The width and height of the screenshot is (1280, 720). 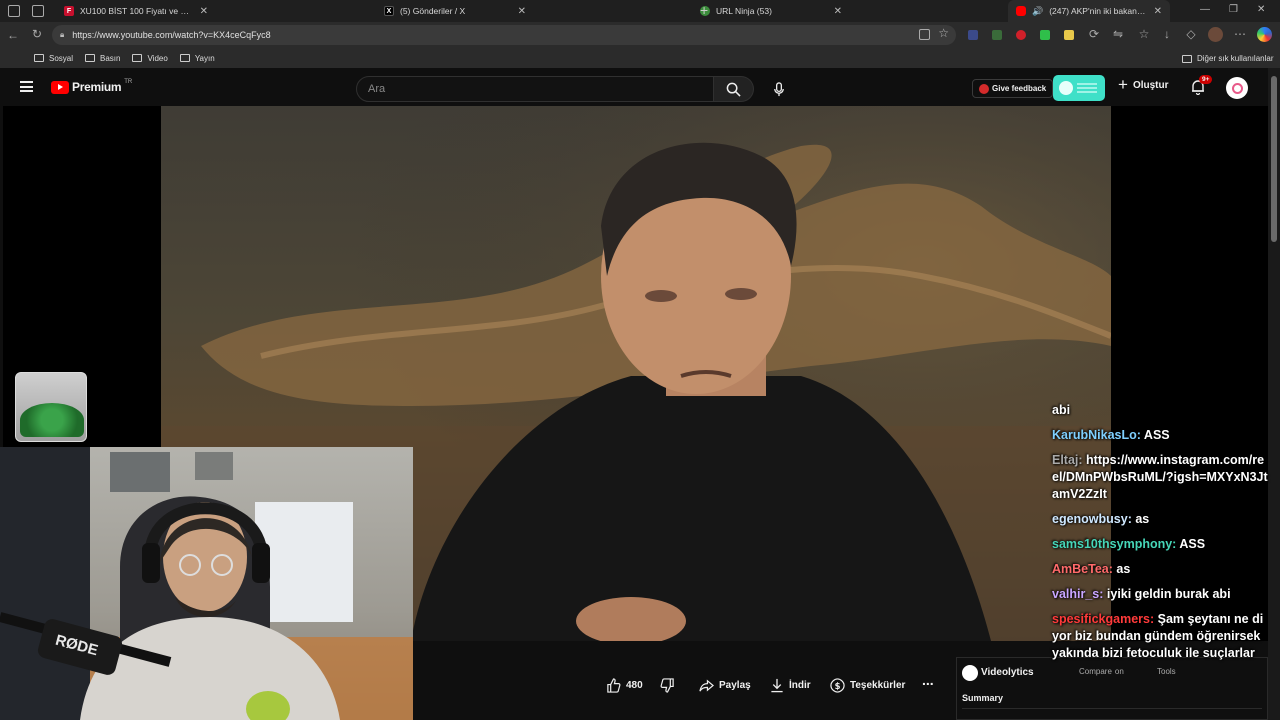 I want to click on chat-message: KarubNikasLo: ASS, so click(x=1161, y=435).